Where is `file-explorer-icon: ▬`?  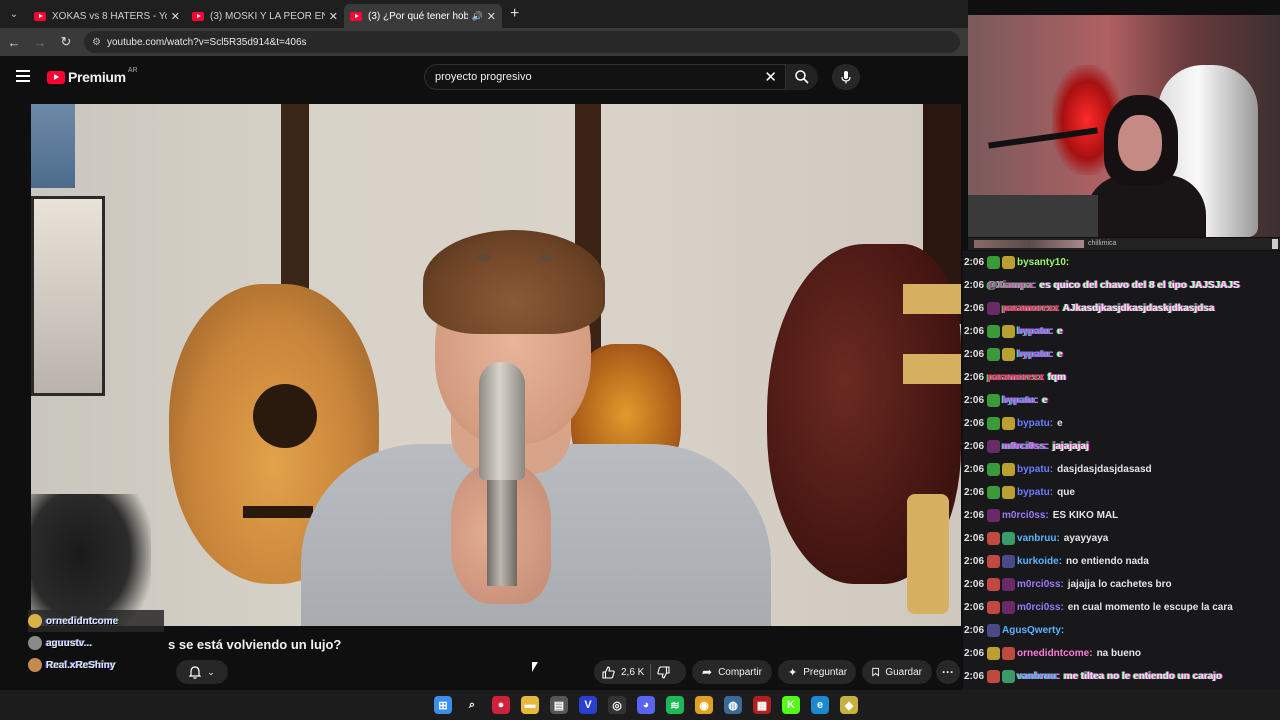
file-explorer-icon: ▬ is located at coordinates (530, 705).